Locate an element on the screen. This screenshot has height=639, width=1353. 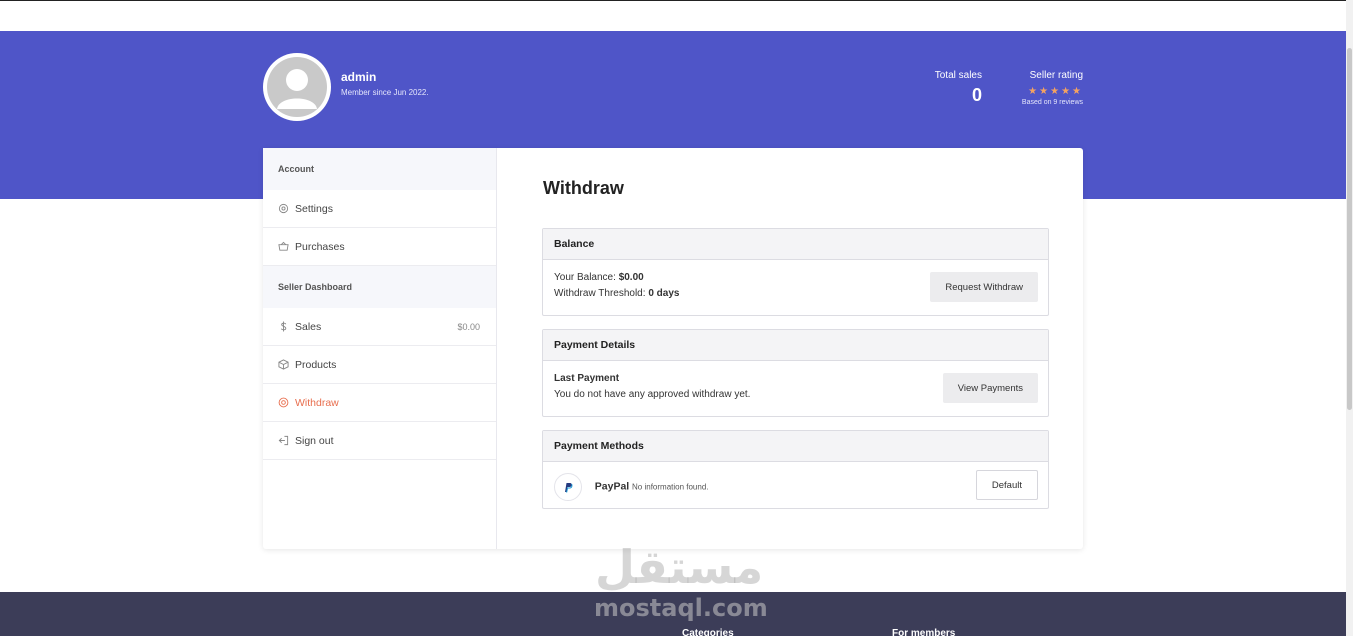
dollar-icon is located at coordinates (283, 326).